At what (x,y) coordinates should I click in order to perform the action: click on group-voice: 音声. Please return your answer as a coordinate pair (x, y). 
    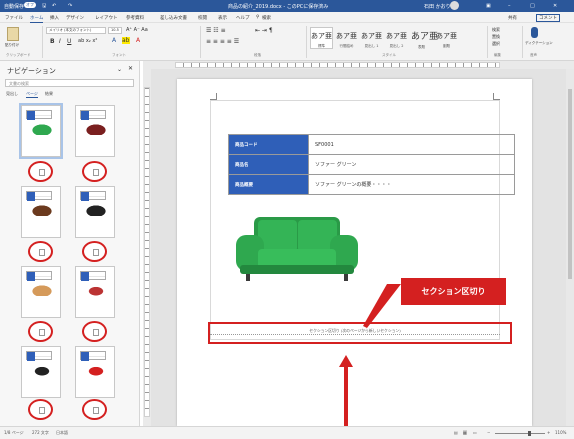
    Looking at the image, I should click on (533, 55).